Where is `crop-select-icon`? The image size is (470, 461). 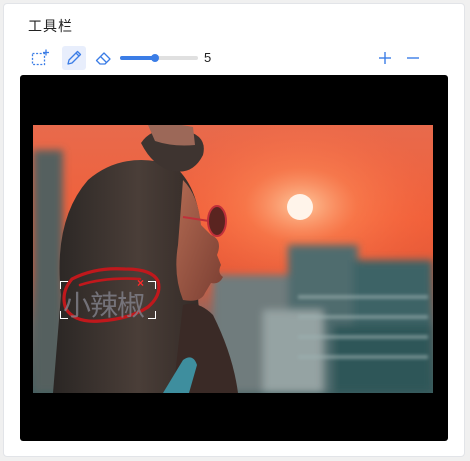
crop-select-icon is located at coordinates (40, 57).